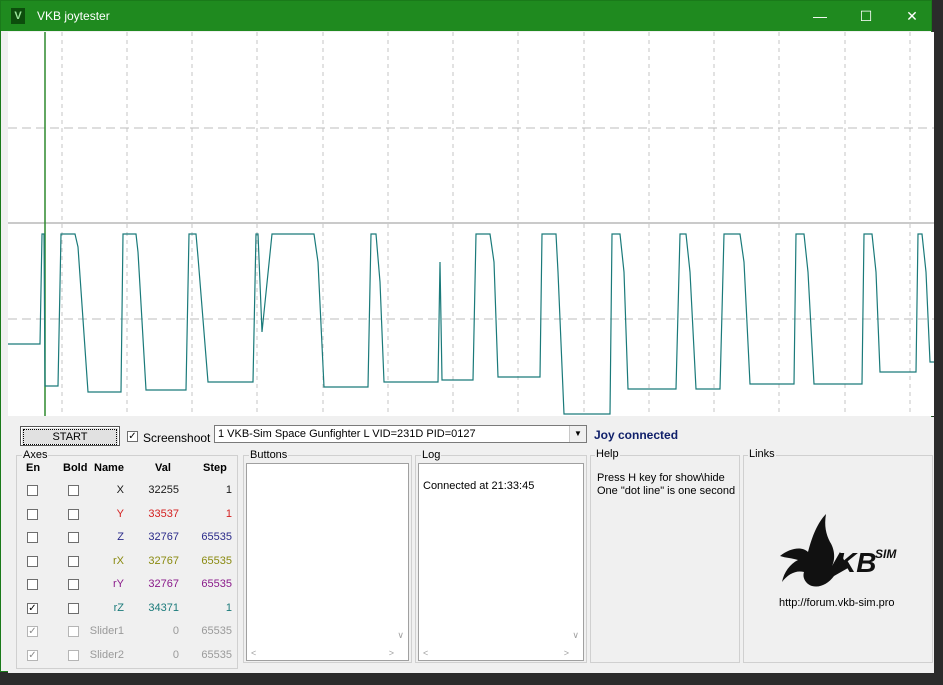  What do you see at coordinates (837, 603) in the screenshot?
I see `forum-link: http://forum.vkb-sim.pro` at bounding box center [837, 603].